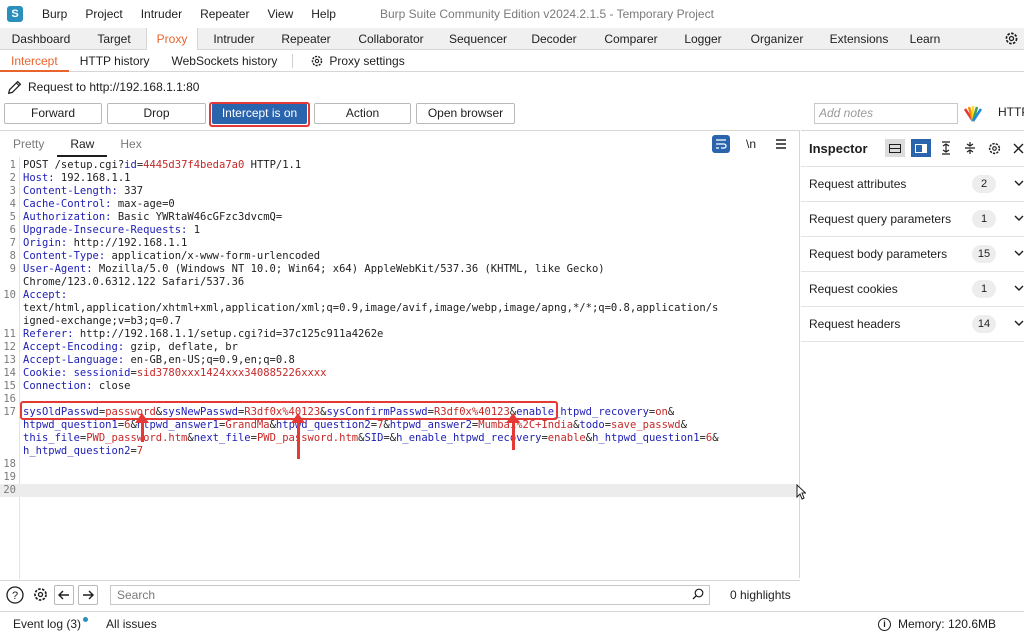  What do you see at coordinates (323, 14) in the screenshot?
I see `menu-help: Help` at bounding box center [323, 14].